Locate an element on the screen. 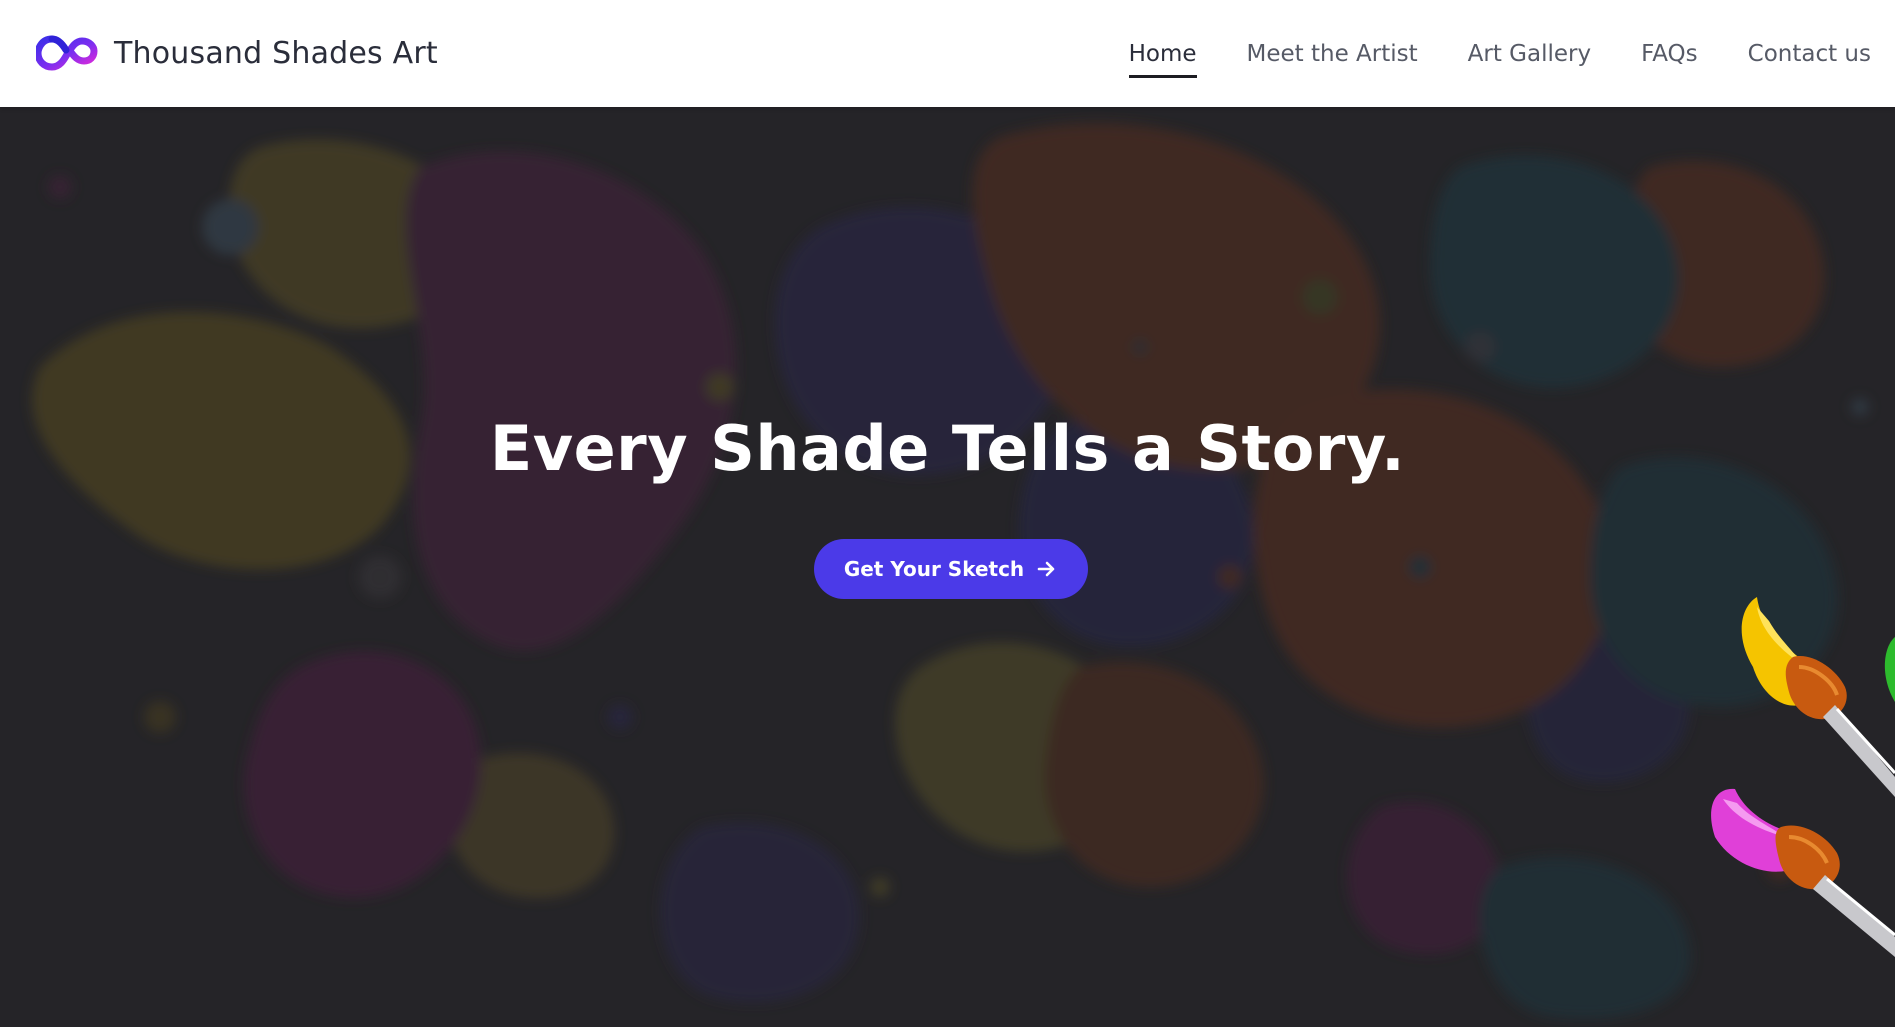  cta-label: Get Your Sketch is located at coordinates (934, 569).